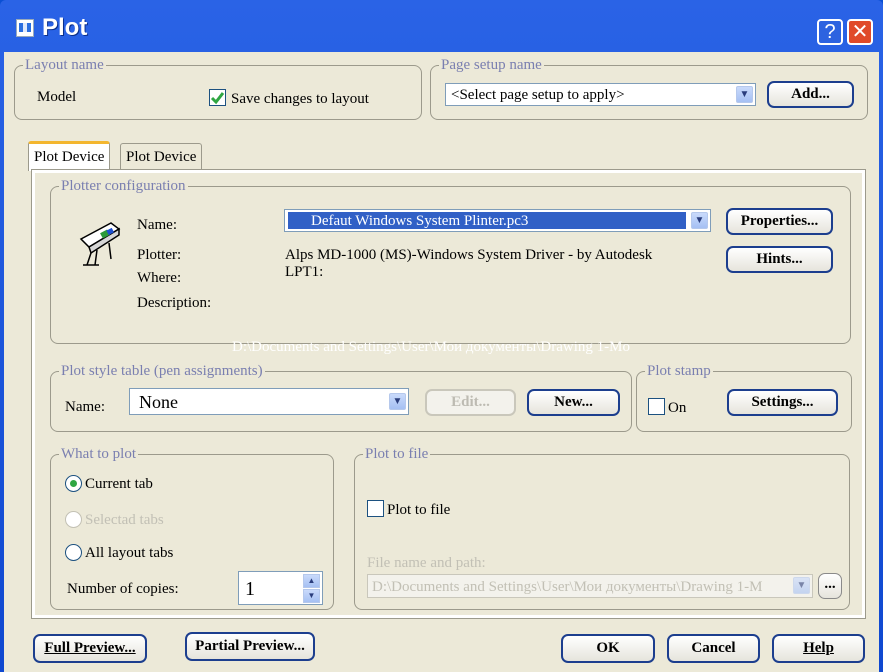  Describe the element at coordinates (129, 553) in the screenshot. I see `all-layout-tabs-label: All layout tabs` at that location.